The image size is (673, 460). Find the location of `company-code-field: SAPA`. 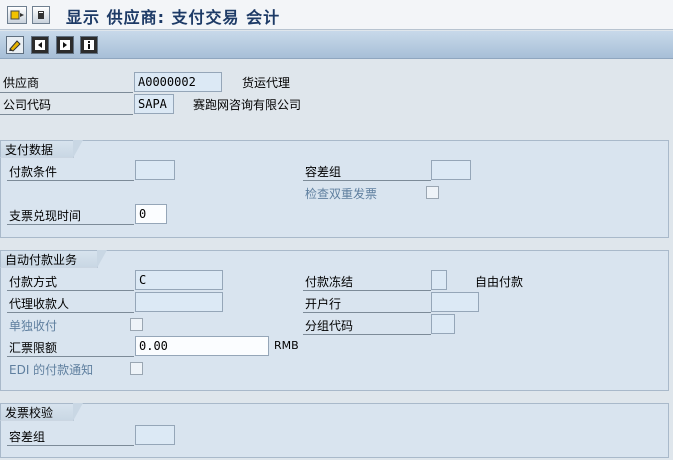

company-code-field: SAPA is located at coordinates (154, 104).